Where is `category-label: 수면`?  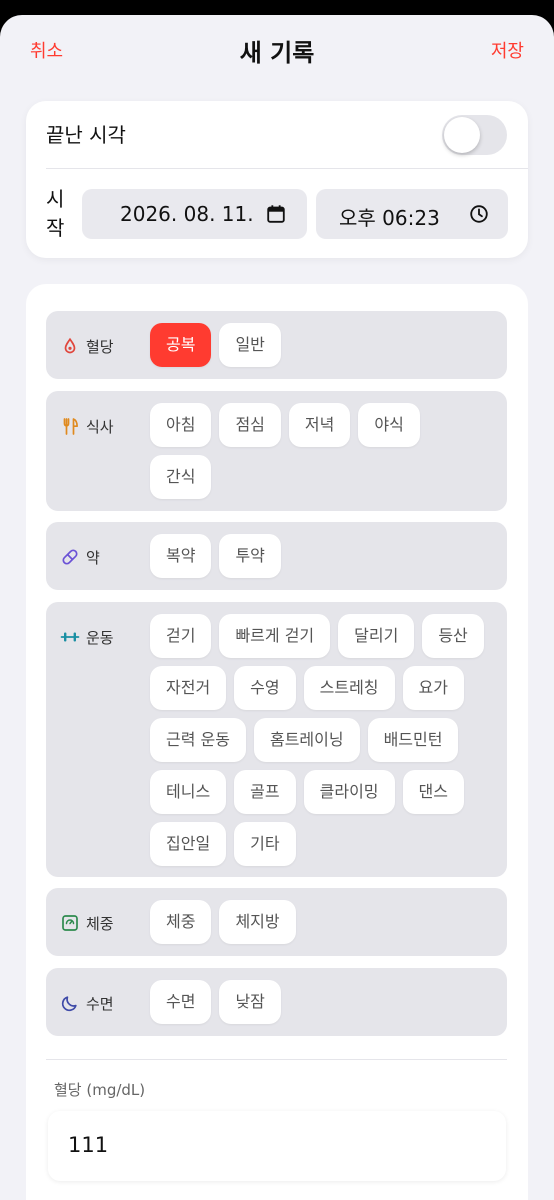
category-label: 수면 is located at coordinates (100, 1003).